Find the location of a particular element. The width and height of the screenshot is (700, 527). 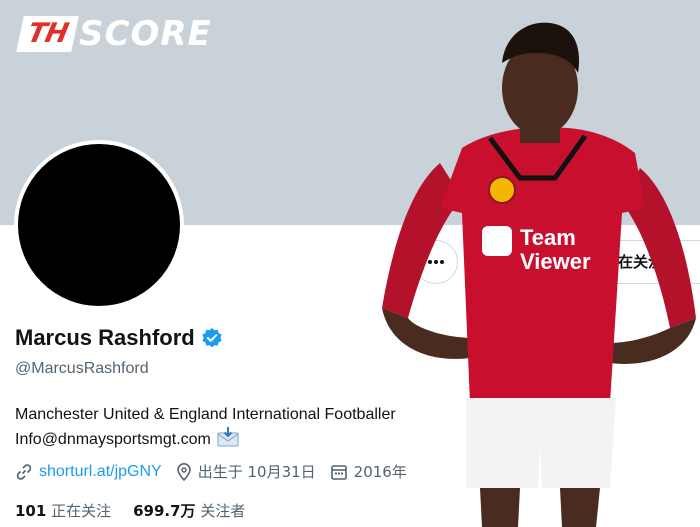

profile-link-text: shorturl.at/jpGNY is located at coordinates (100, 472).